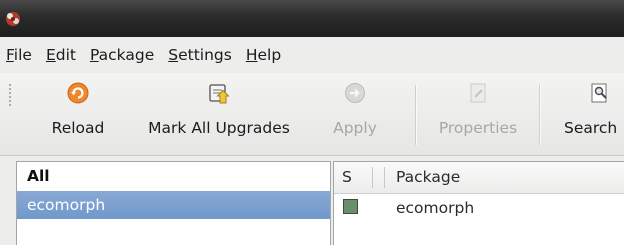 This screenshot has width=624, height=245. What do you see at coordinates (10, 55) in the screenshot?
I see `menu-file-mnemonic: F` at bounding box center [10, 55].